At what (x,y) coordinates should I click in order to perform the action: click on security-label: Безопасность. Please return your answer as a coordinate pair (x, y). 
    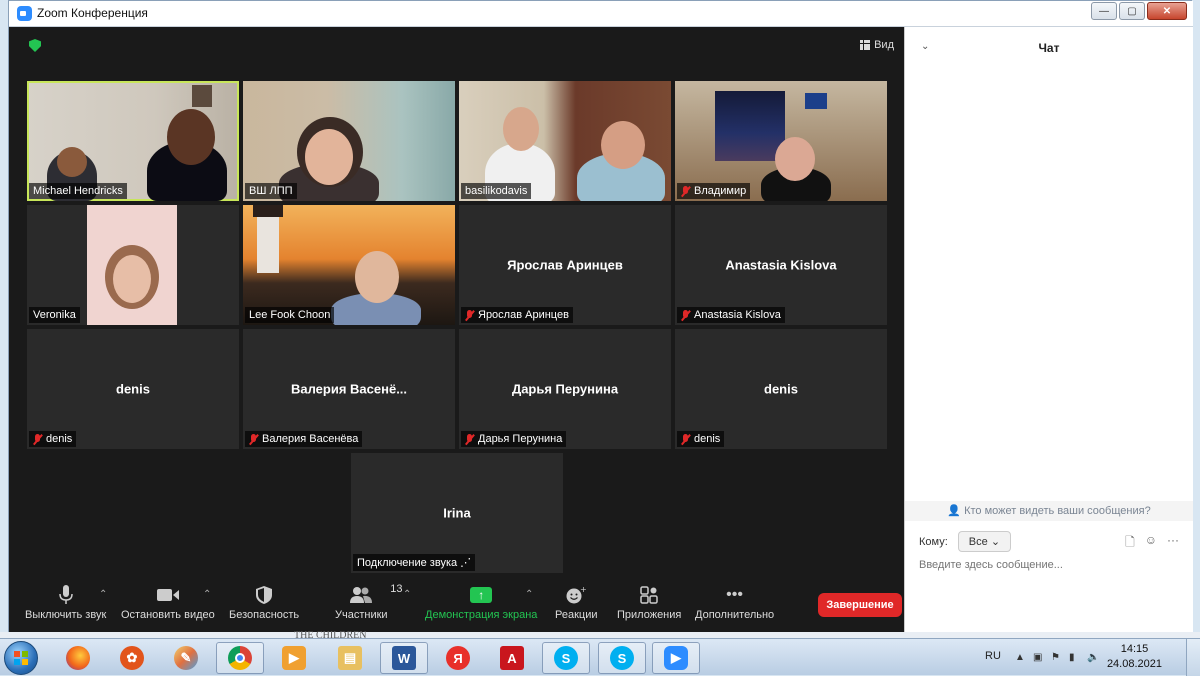
    Looking at the image, I should click on (264, 615).